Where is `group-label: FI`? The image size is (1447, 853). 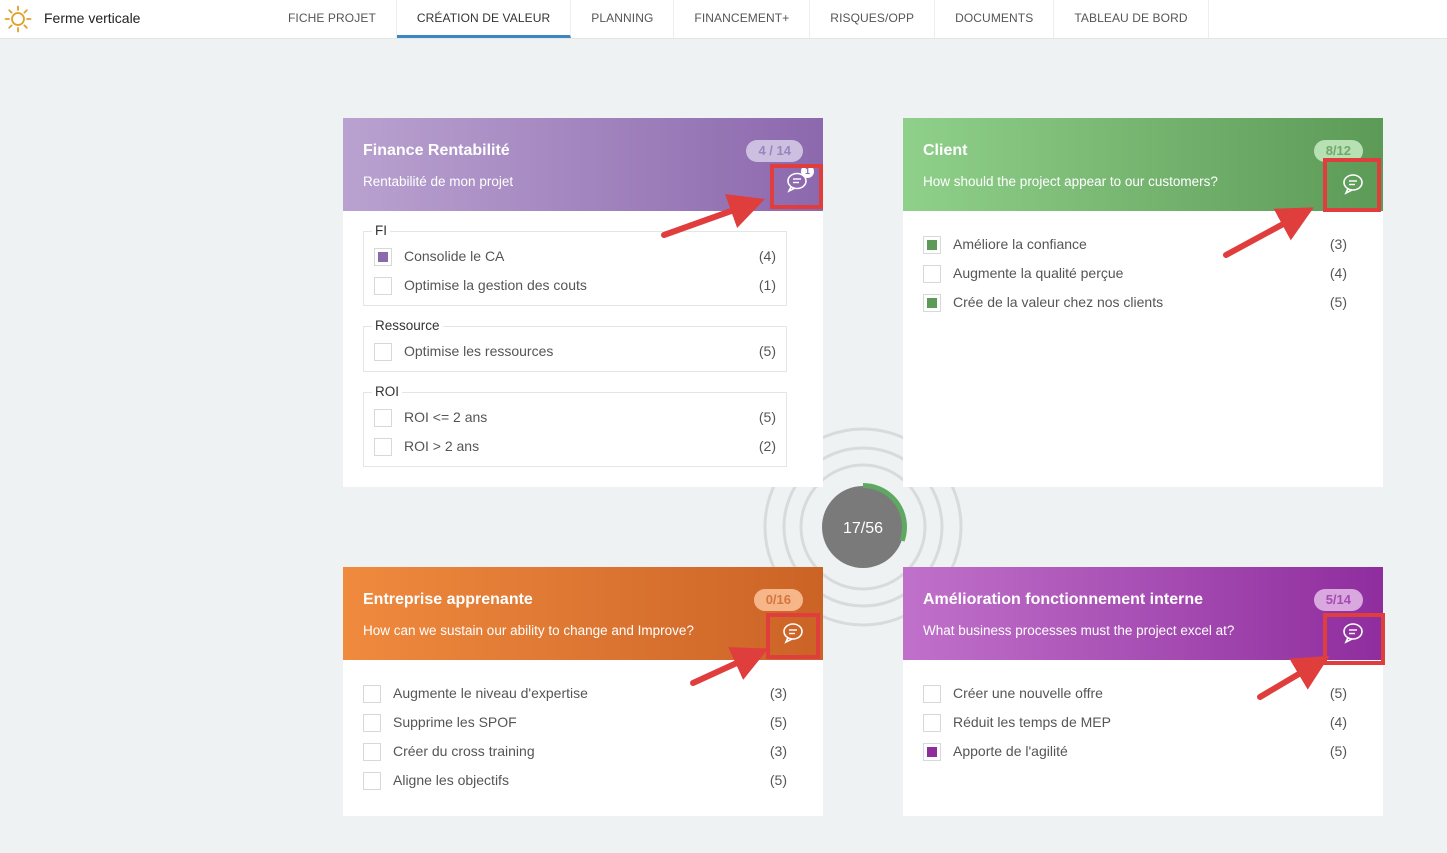
group-label: FI is located at coordinates (381, 230).